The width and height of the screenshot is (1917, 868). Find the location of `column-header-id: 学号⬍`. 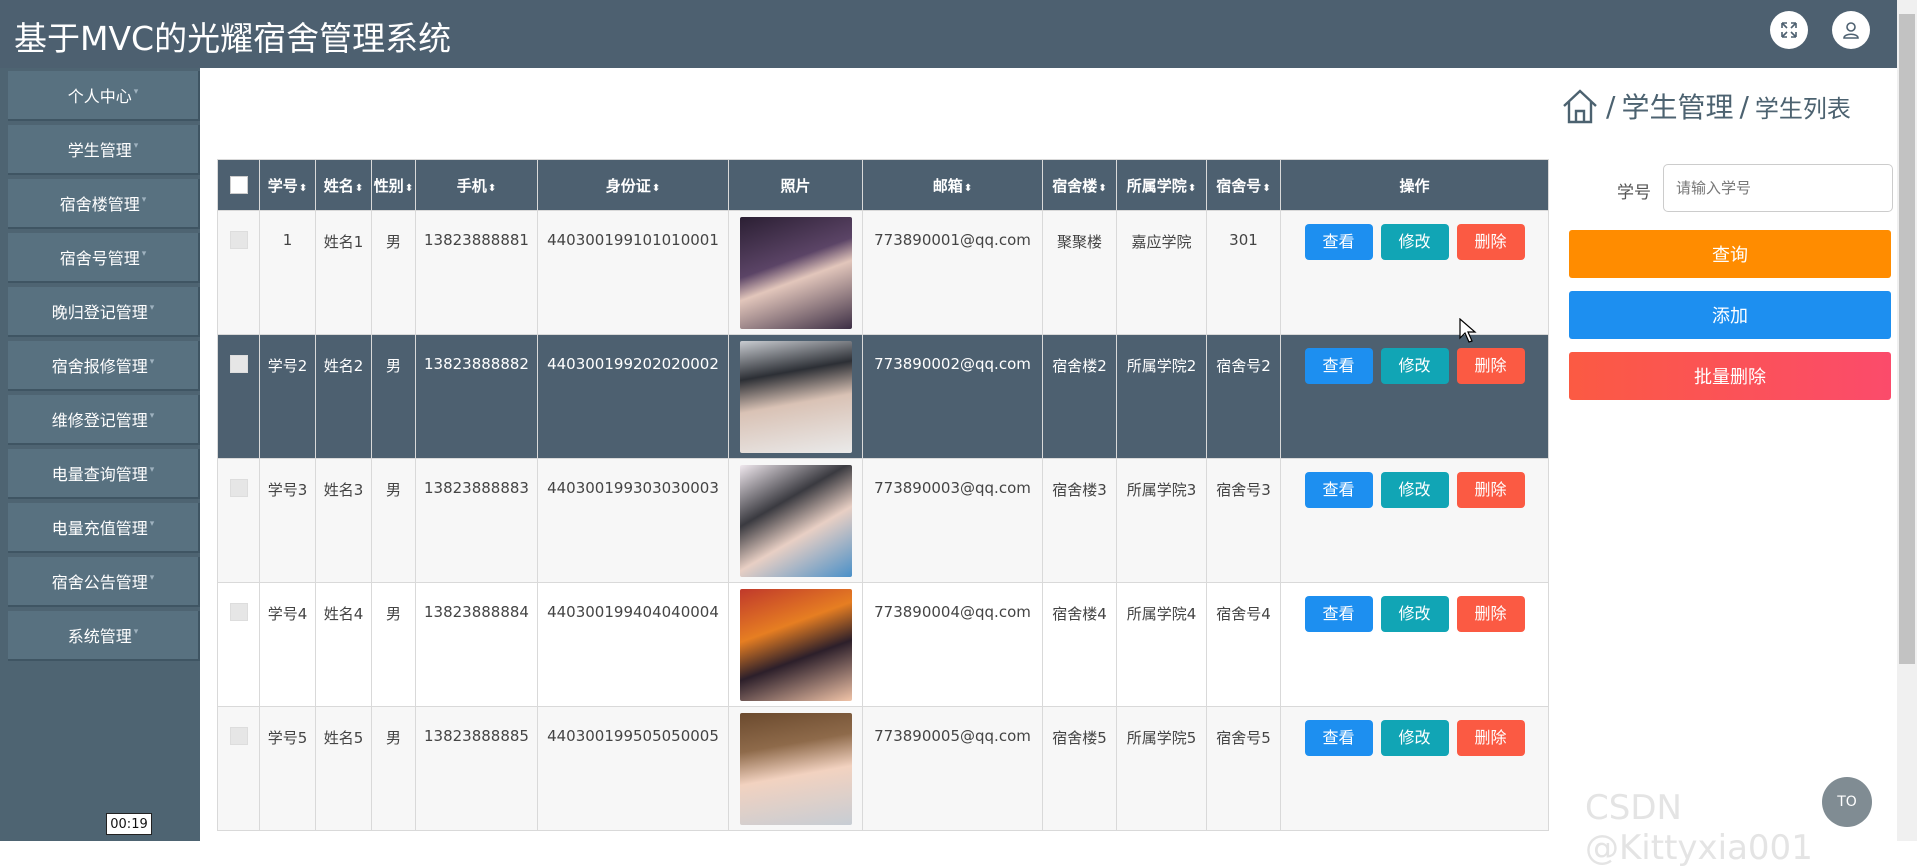

column-header-id: 学号⬍ is located at coordinates (287, 185).